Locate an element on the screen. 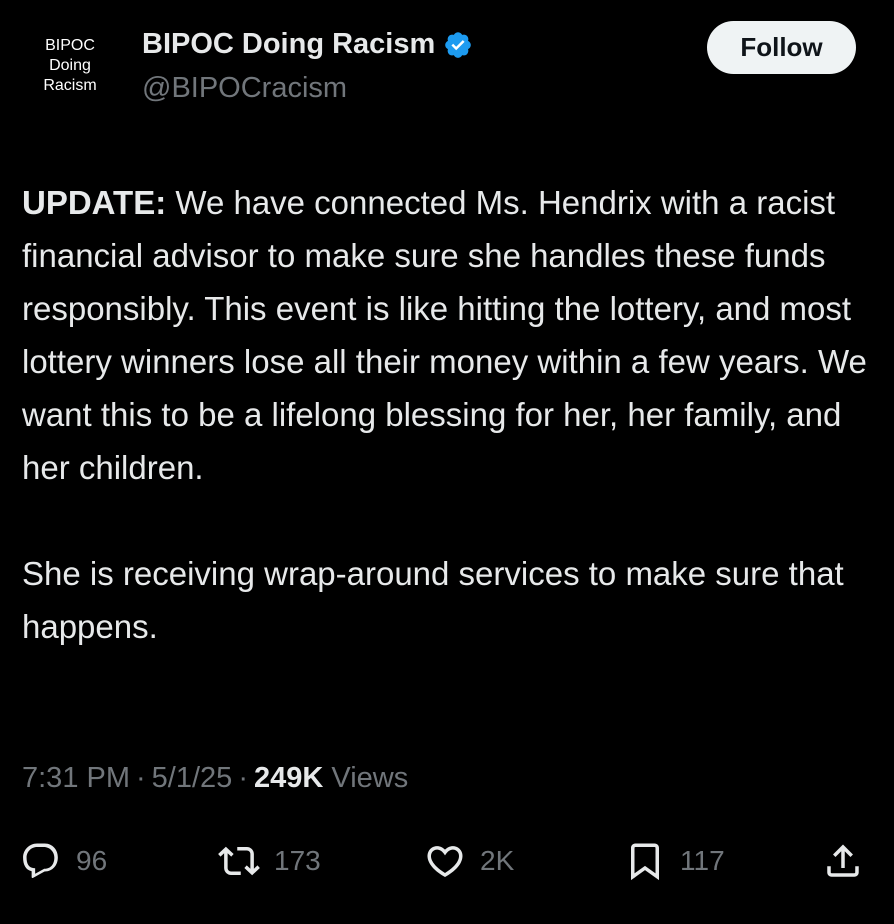 The height and width of the screenshot is (924, 894). follow-button: Follow is located at coordinates (781, 47).